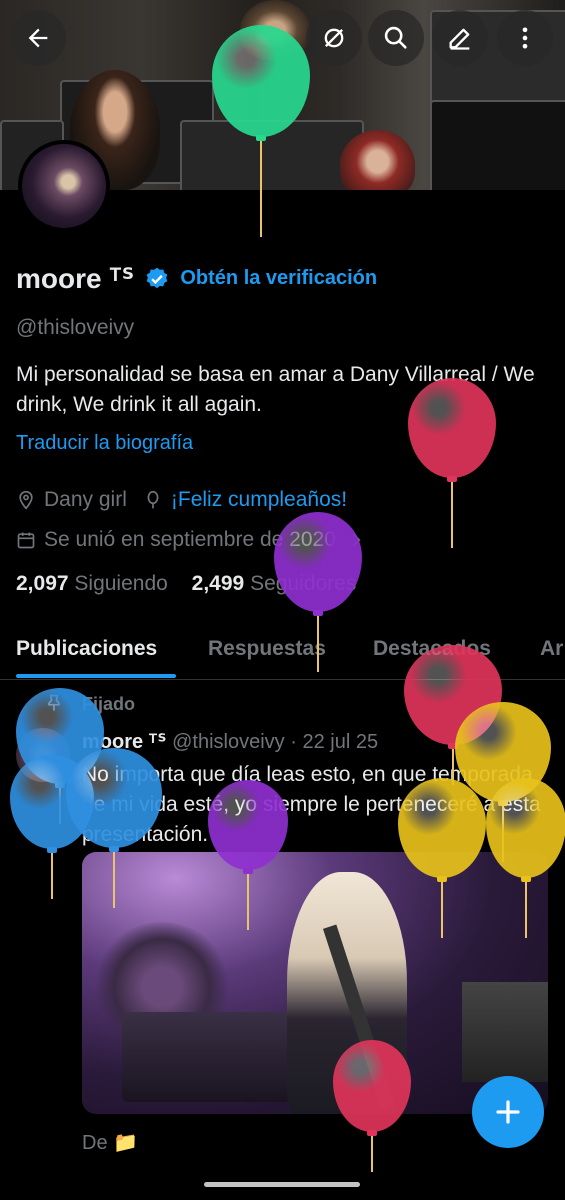  Describe the element at coordinates (282, 1184) in the screenshot. I see `home-indicator` at that location.